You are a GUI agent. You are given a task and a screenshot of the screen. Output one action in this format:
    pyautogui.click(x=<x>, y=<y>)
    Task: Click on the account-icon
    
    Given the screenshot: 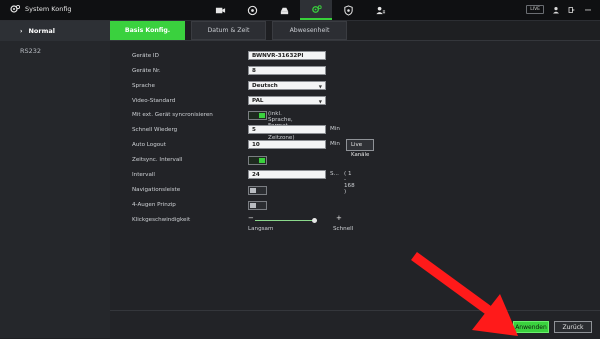 What is the action you would take?
    pyautogui.click(x=380, y=10)
    